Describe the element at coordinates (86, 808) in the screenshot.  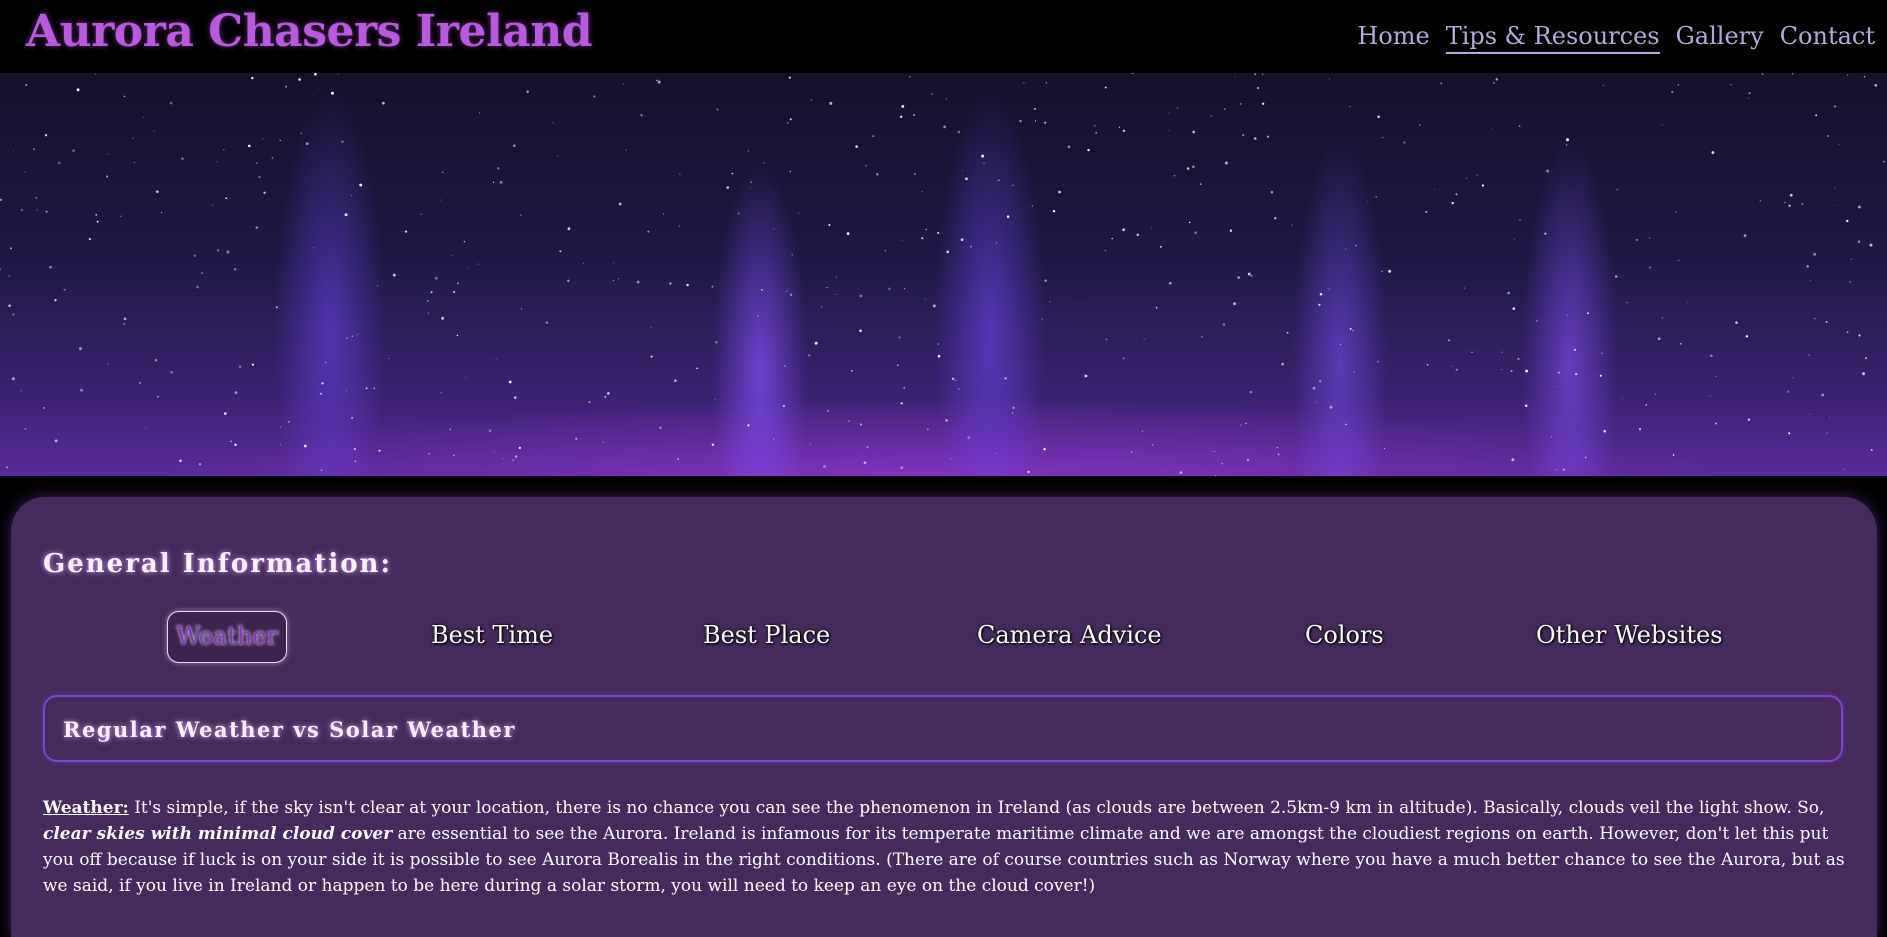
I see `paragraph-lead: Weather:` at that location.